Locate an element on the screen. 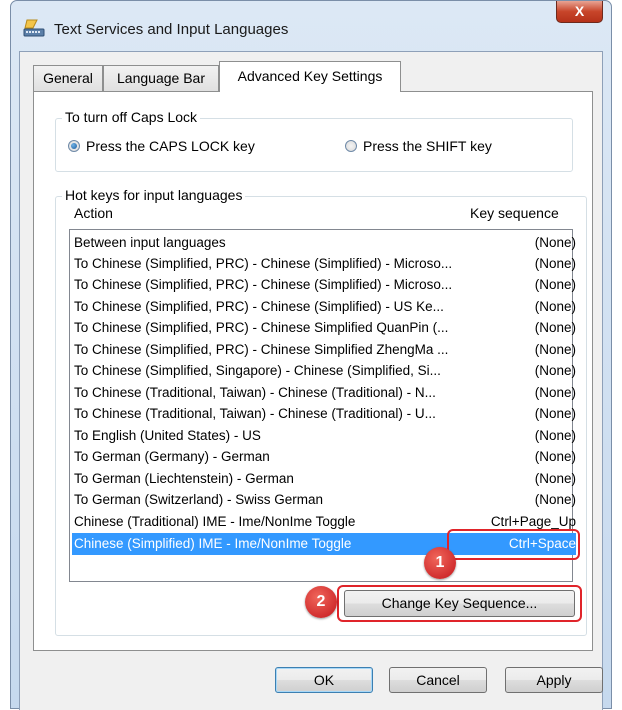  radio-caps-lock-indicator is located at coordinates (74, 146).